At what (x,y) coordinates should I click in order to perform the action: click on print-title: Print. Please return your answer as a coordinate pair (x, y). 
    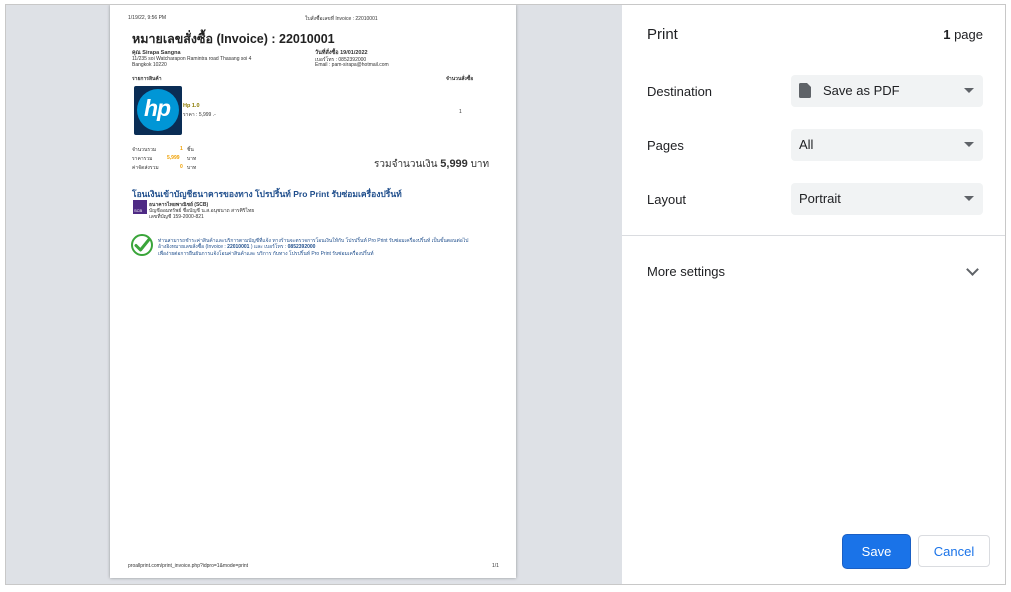
    Looking at the image, I should click on (662, 34).